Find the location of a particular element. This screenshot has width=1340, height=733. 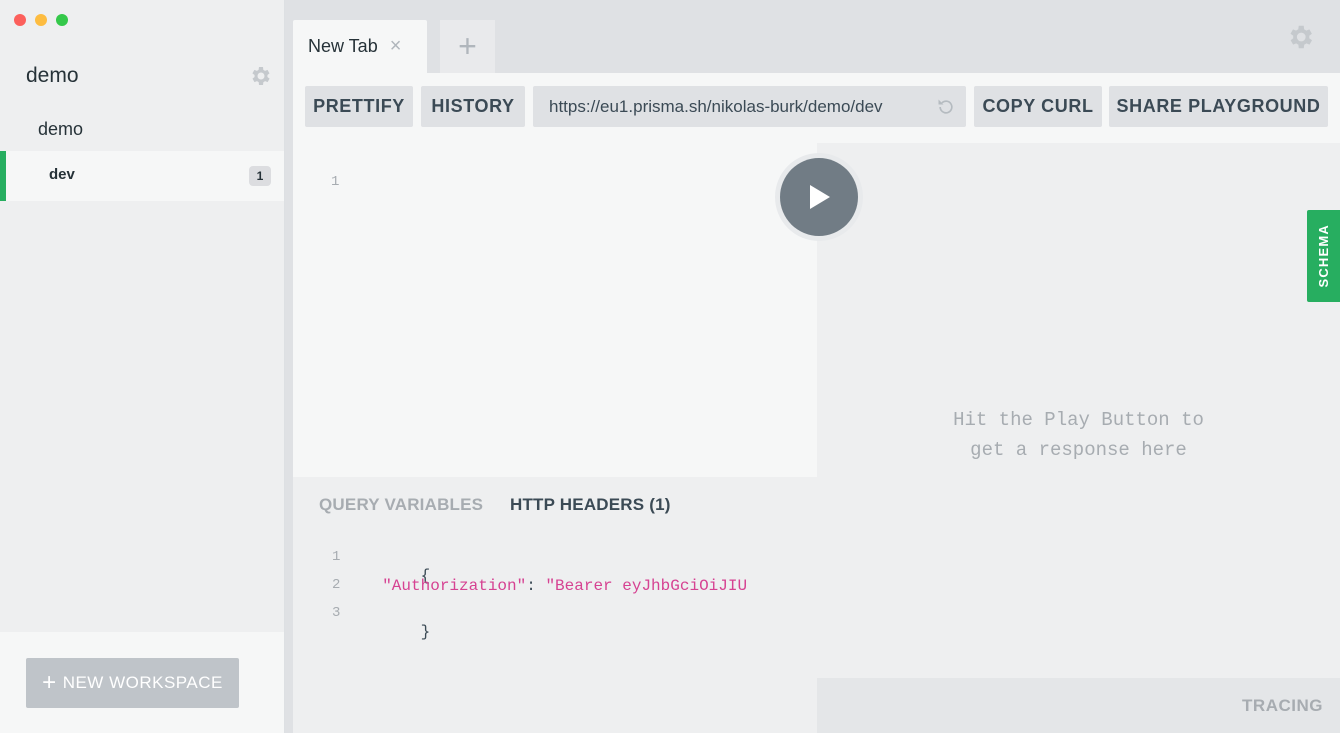

share-playground-button: SHARE PLAYGROUND is located at coordinates (1218, 106).